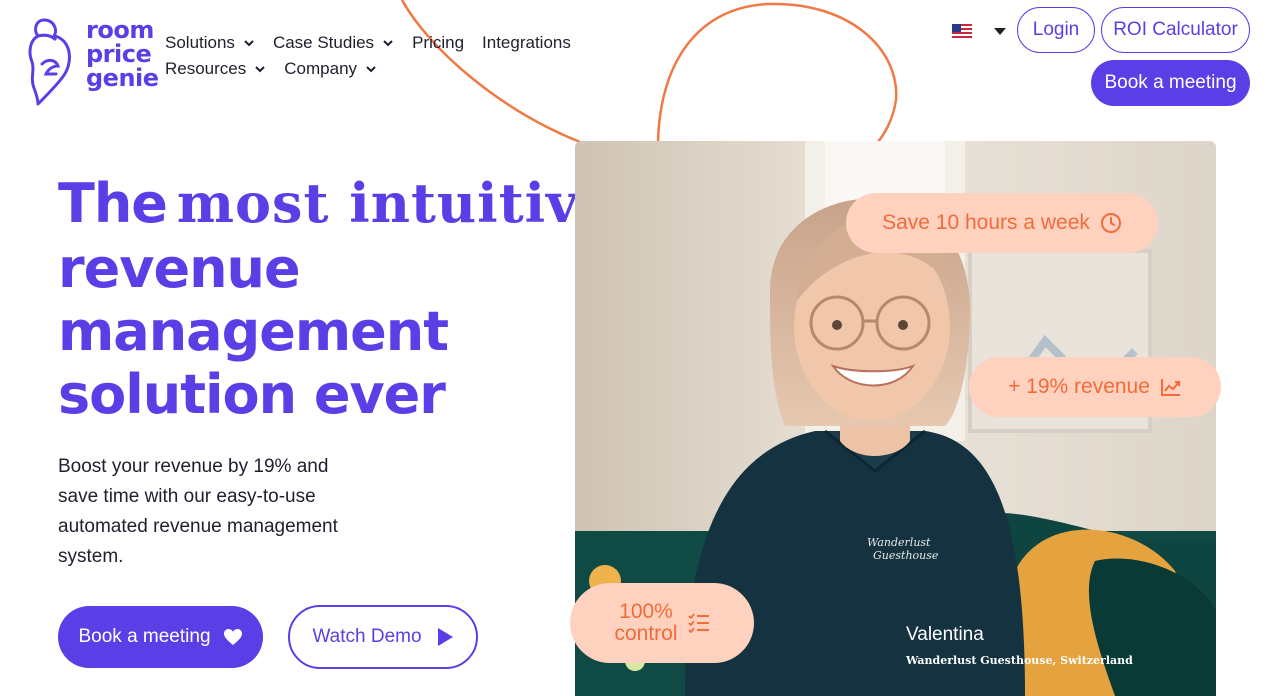 This screenshot has width=1280, height=696. I want to click on headline-most-intuitive: most intuitive, so click(395, 203).